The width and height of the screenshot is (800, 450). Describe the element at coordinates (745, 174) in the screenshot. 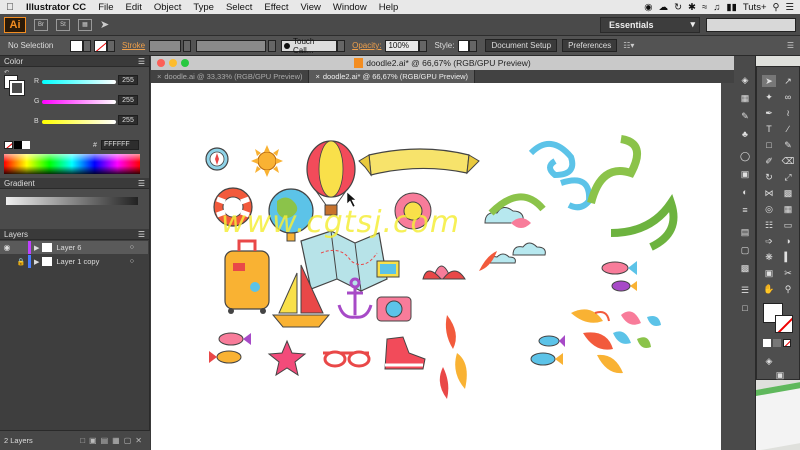

I see `graphic-styles-icon: ▣` at that location.